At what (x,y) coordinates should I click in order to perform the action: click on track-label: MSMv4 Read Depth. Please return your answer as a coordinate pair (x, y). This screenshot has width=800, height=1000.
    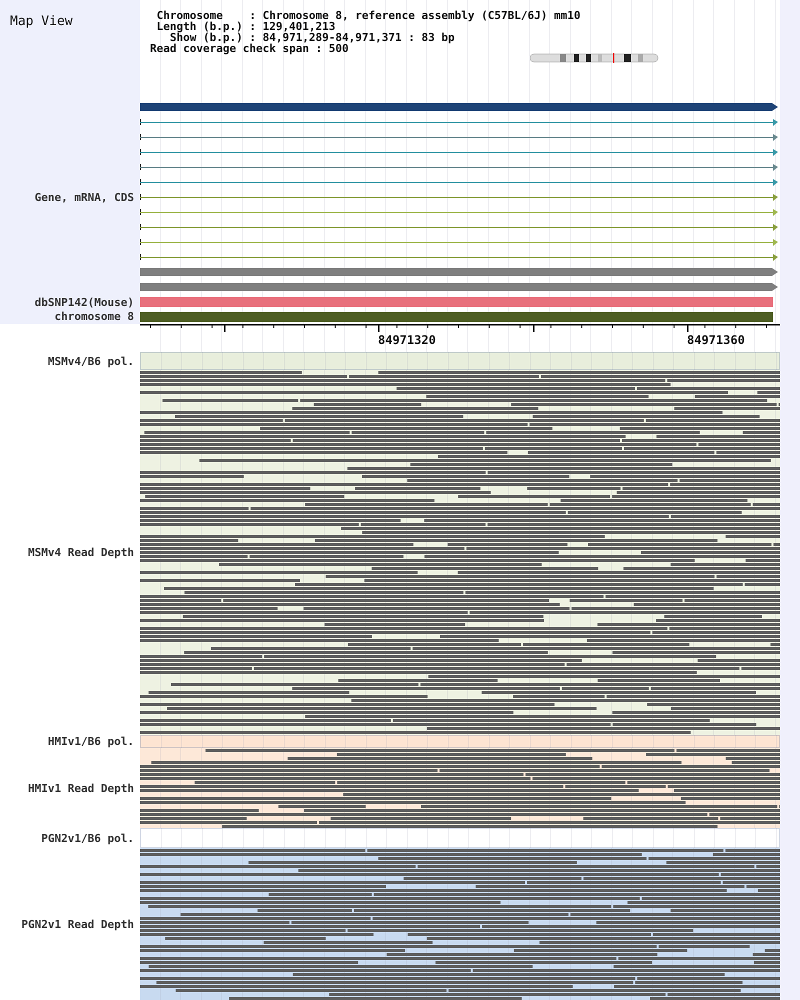
    Looking at the image, I should click on (81, 552).